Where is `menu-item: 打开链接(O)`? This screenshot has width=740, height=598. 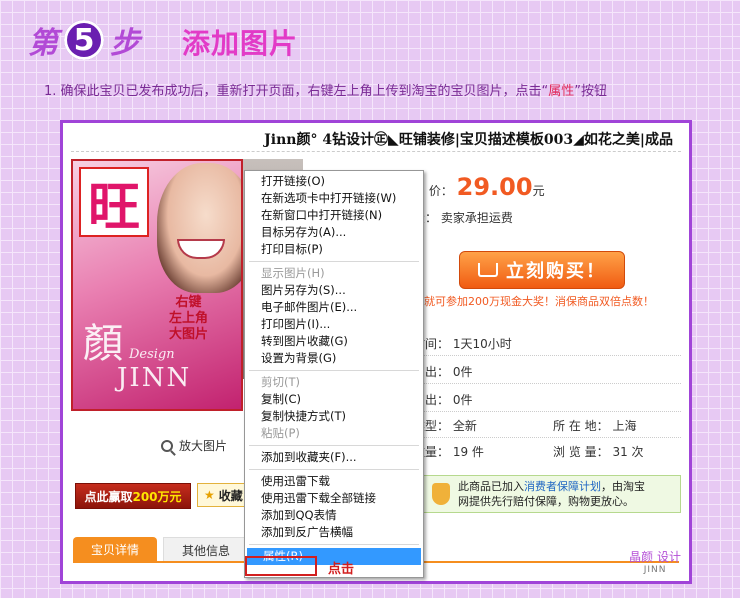
menu-item: 打开链接(O) is located at coordinates (334, 181).